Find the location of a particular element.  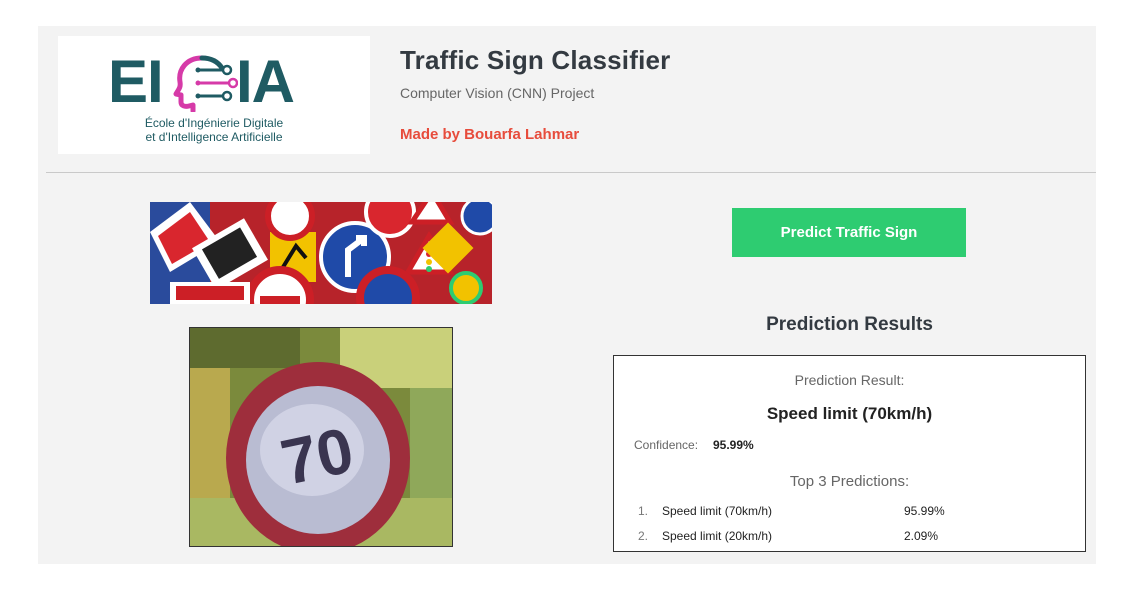

prediction-rank: 2. is located at coordinates (643, 536).